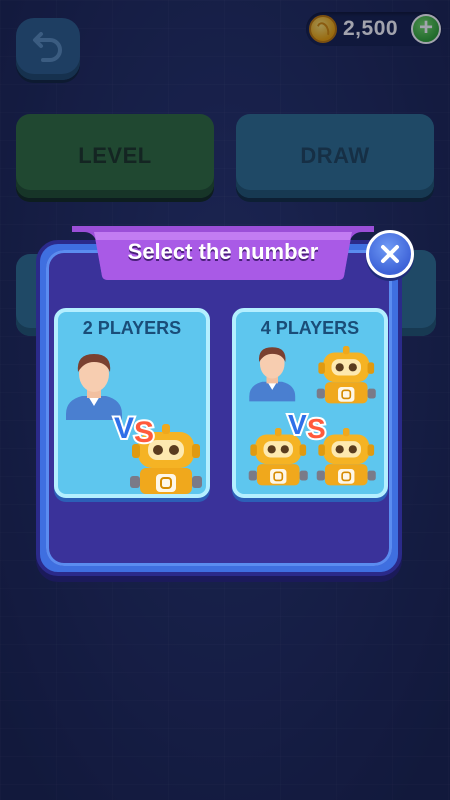 The width and height of the screenshot is (450, 800). What do you see at coordinates (132, 328) in the screenshot?
I see `two-players-label: 2 PLAYERS` at bounding box center [132, 328].